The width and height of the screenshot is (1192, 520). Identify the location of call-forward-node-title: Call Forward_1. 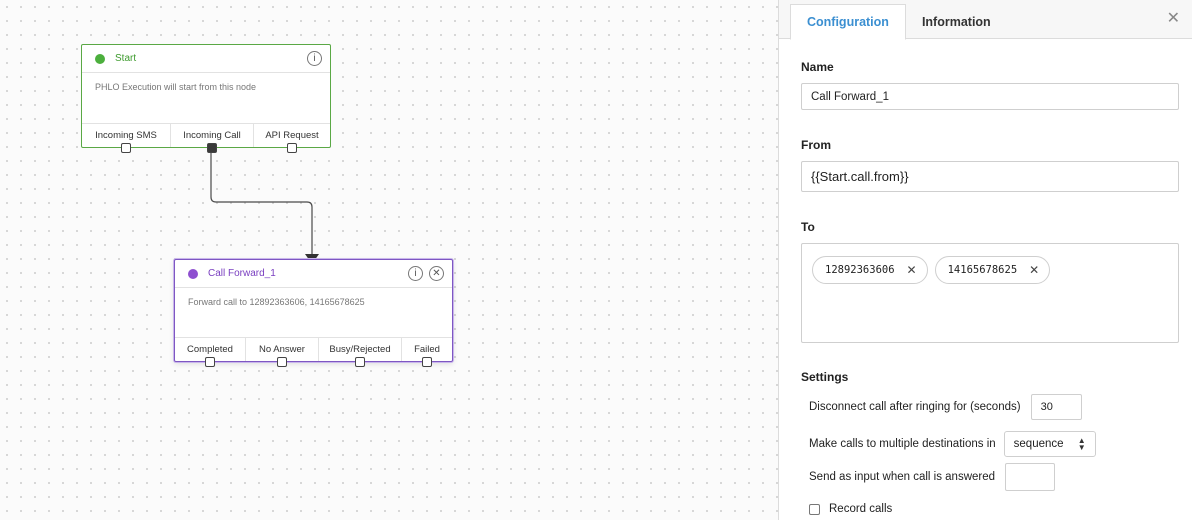
(242, 273).